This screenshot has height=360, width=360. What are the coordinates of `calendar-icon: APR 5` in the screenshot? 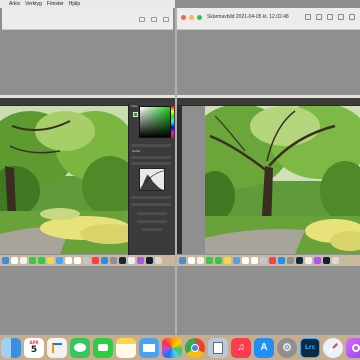 It's located at (34, 347).